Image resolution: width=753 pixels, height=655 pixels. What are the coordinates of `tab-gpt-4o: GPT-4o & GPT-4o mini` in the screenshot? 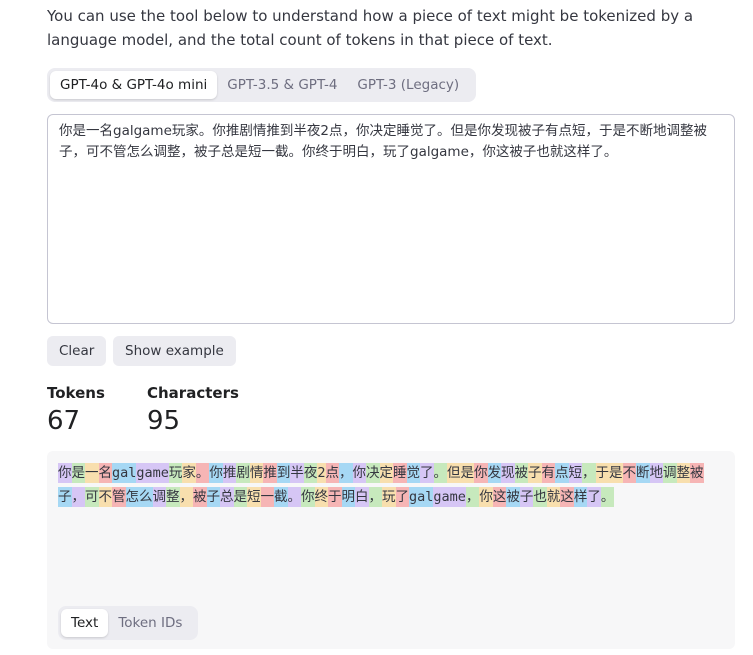 It's located at (134, 85).